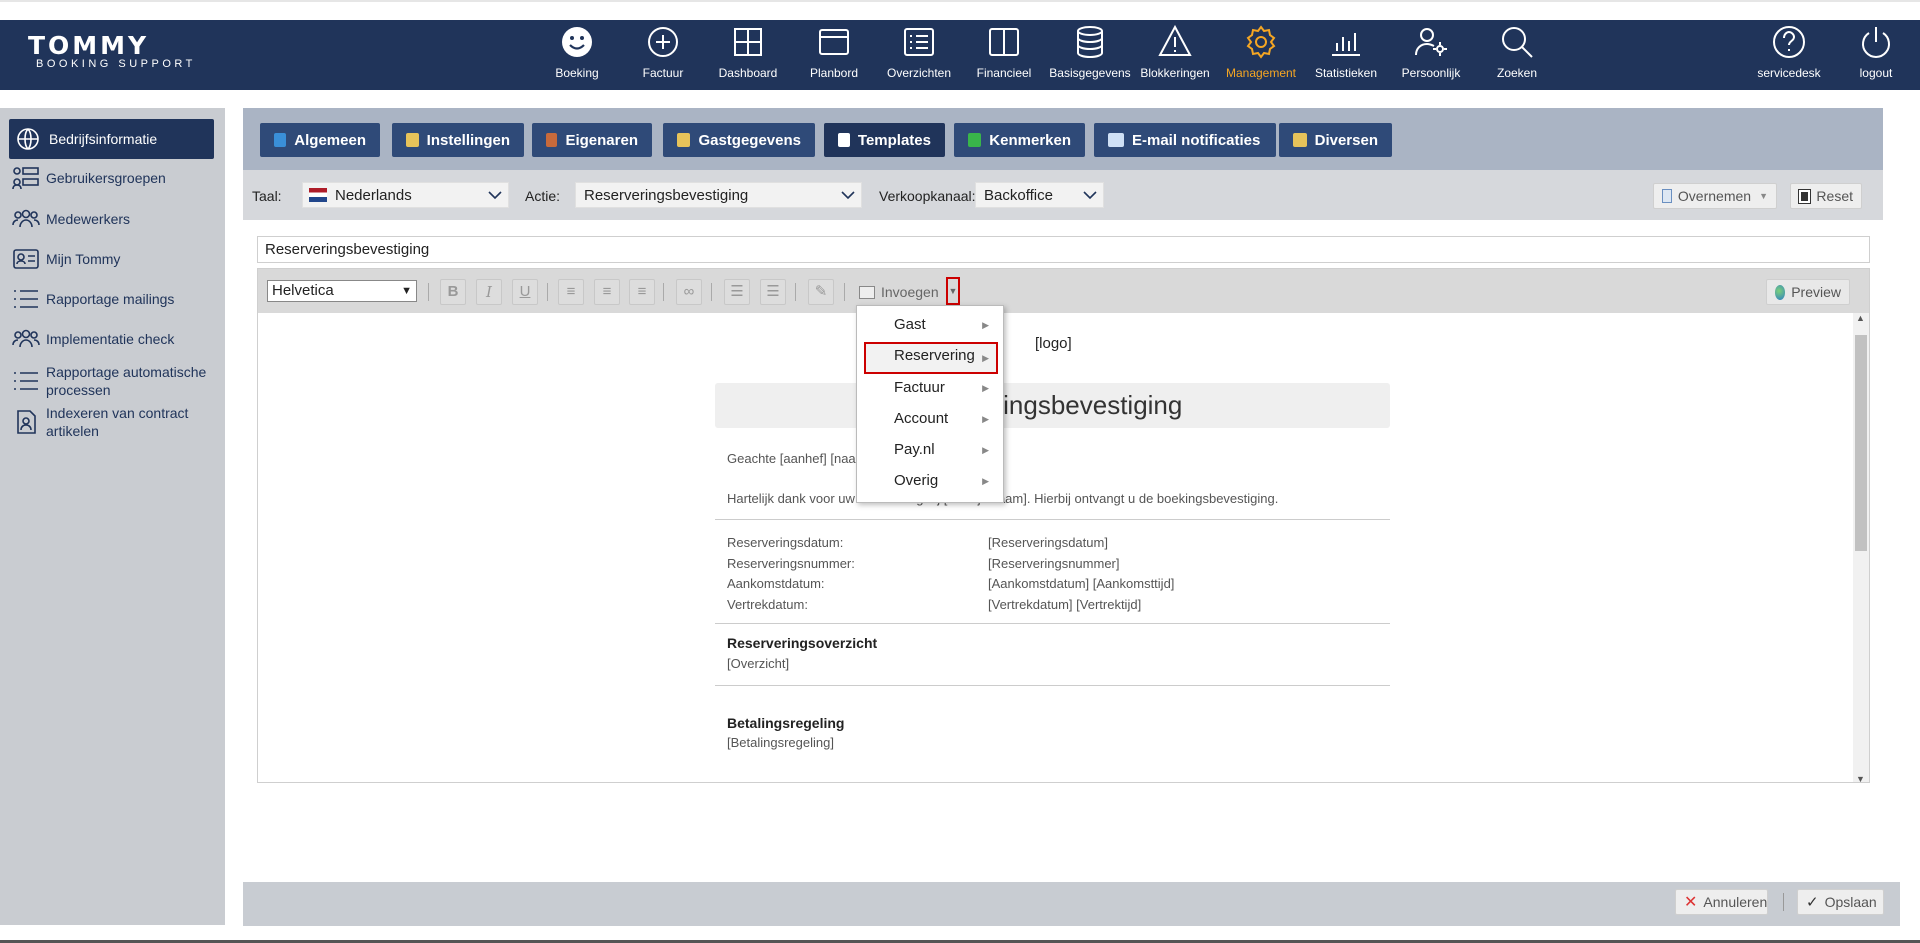  What do you see at coordinates (111, 339) in the screenshot?
I see `sidebar-item-implementatie-check: Implementatie check` at bounding box center [111, 339].